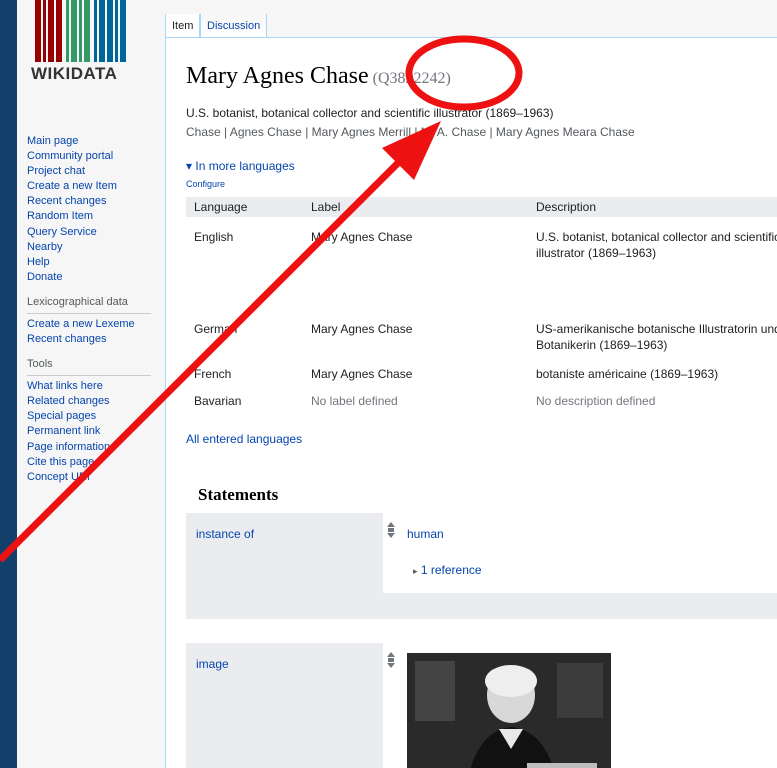  I want to click on nav-donate: Donate, so click(97, 277).